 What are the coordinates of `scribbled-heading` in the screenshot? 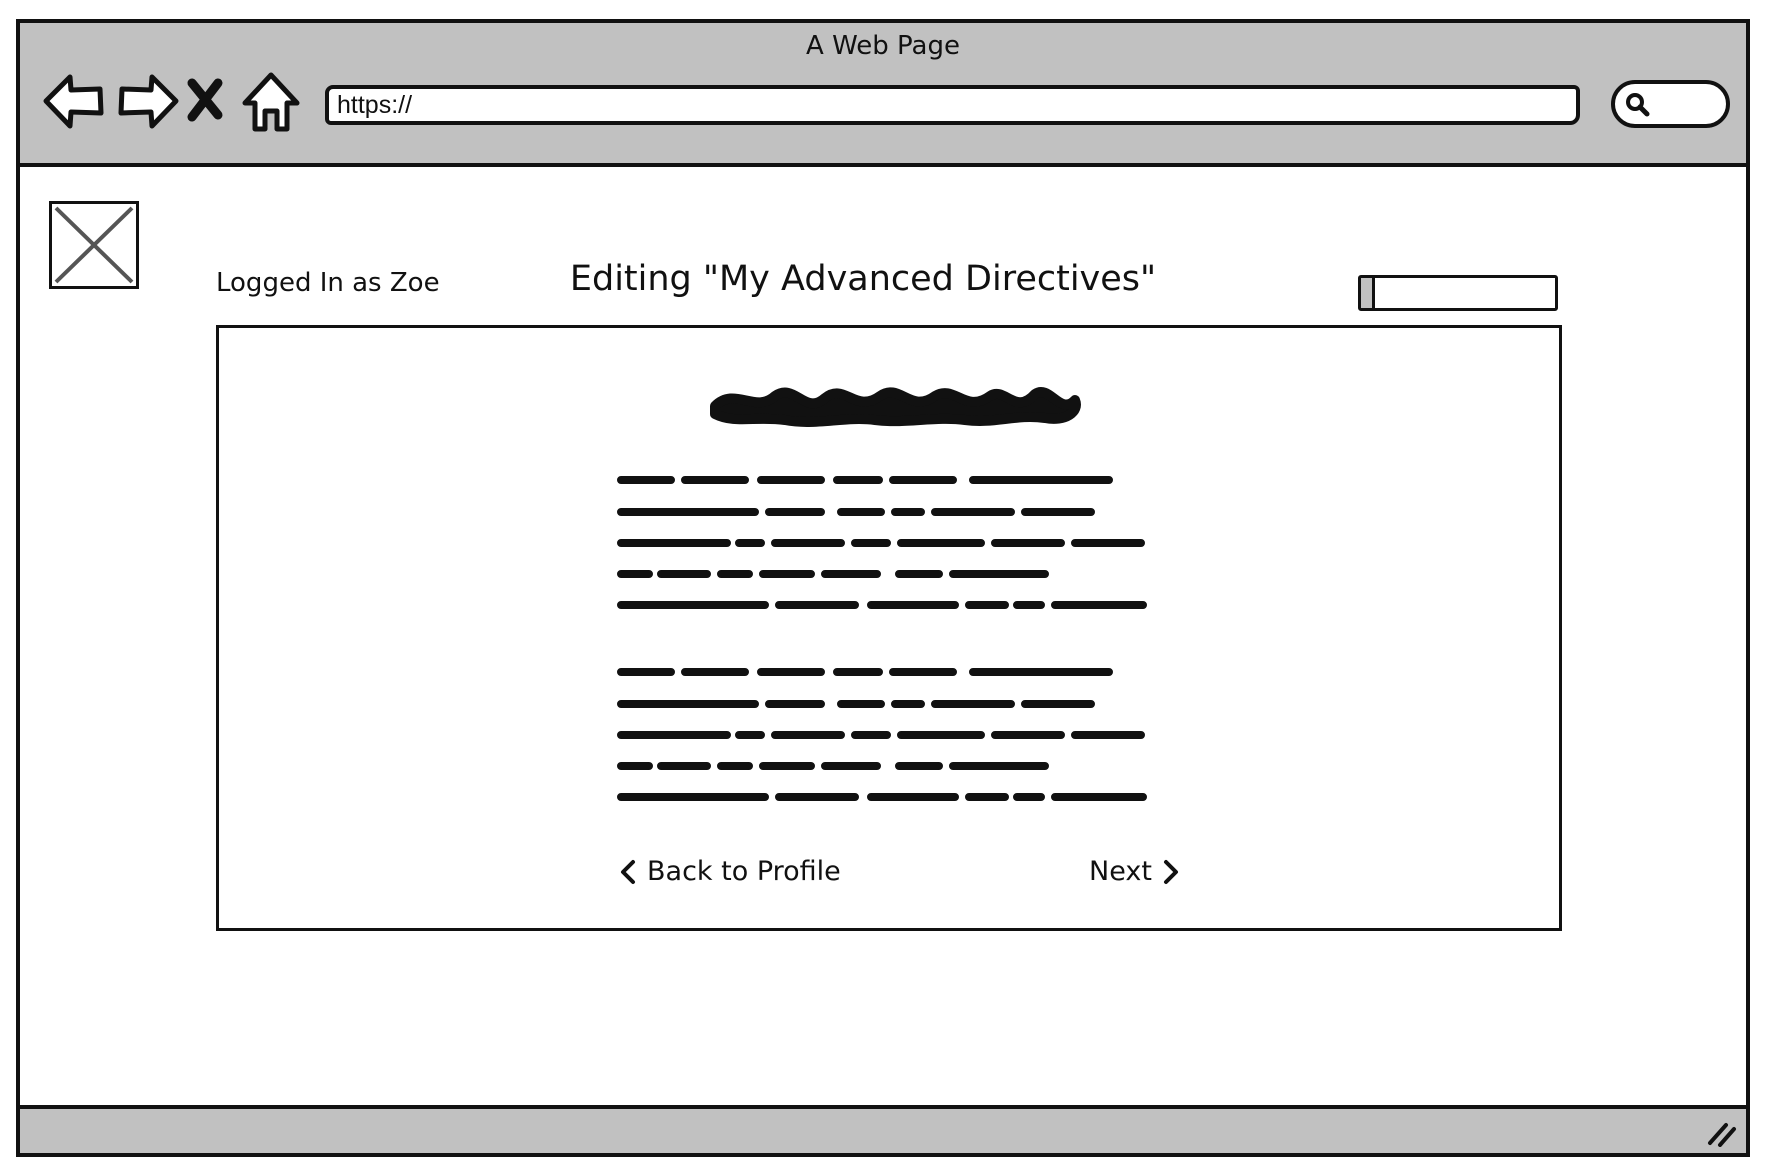 It's located at (895, 407).